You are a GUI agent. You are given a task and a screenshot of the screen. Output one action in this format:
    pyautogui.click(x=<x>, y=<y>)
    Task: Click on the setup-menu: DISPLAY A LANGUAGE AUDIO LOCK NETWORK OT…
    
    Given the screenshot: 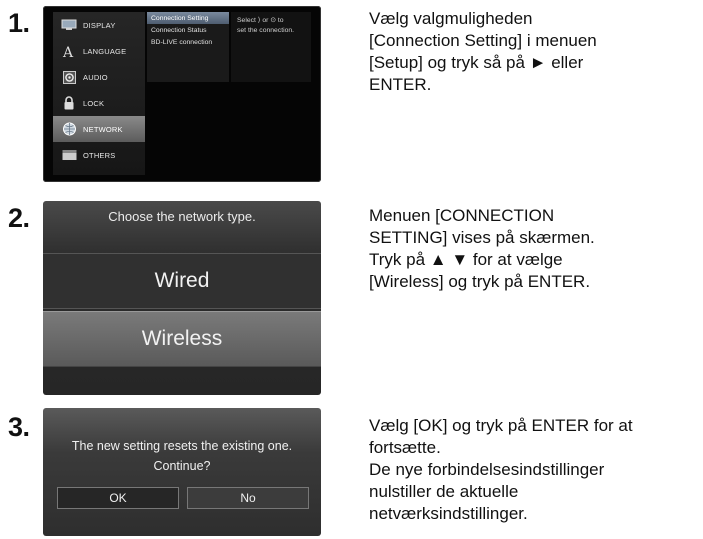 What is the action you would take?
    pyautogui.click(x=99, y=93)
    